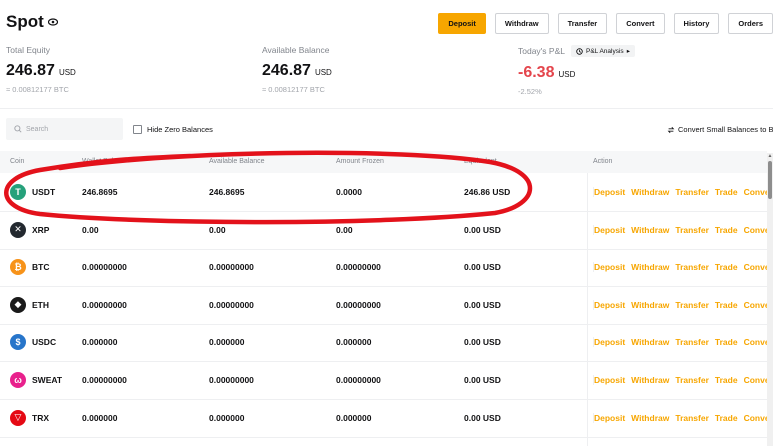 The image size is (773, 446). Describe the element at coordinates (67, 72) in the screenshot. I see `total-equity-currency: USD` at that location.